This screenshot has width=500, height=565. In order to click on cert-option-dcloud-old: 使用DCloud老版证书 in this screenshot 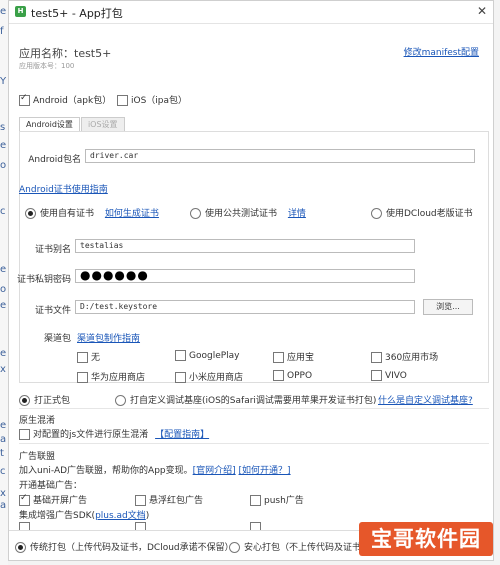, I will do `click(422, 212)`.